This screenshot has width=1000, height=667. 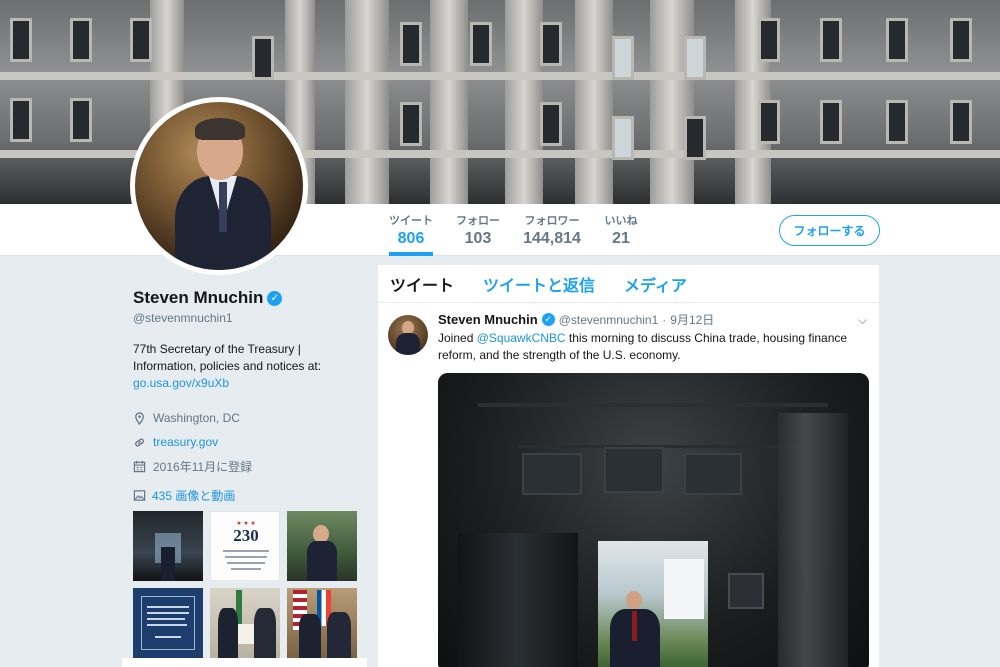 I want to click on media-count-label: 435 画像と動画, so click(x=194, y=496).